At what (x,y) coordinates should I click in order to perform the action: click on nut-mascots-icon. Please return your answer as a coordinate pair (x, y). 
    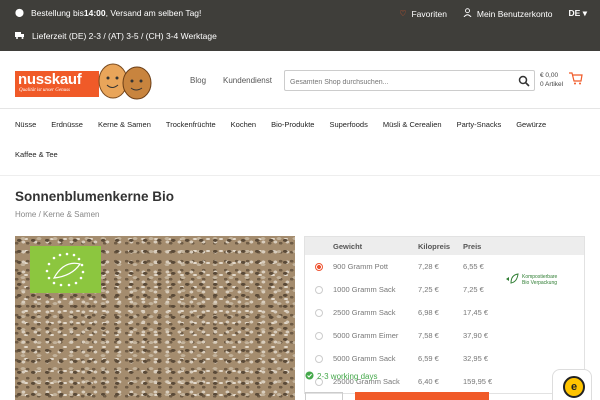
    Looking at the image, I should click on (125, 81).